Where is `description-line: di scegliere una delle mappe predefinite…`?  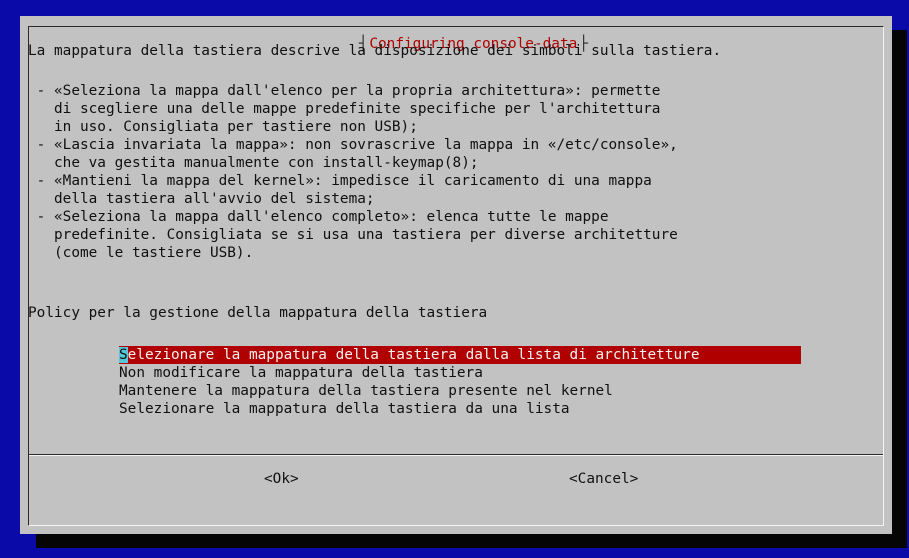
description-line: di scegliere una delle mappe predefinite… is located at coordinates (344, 109).